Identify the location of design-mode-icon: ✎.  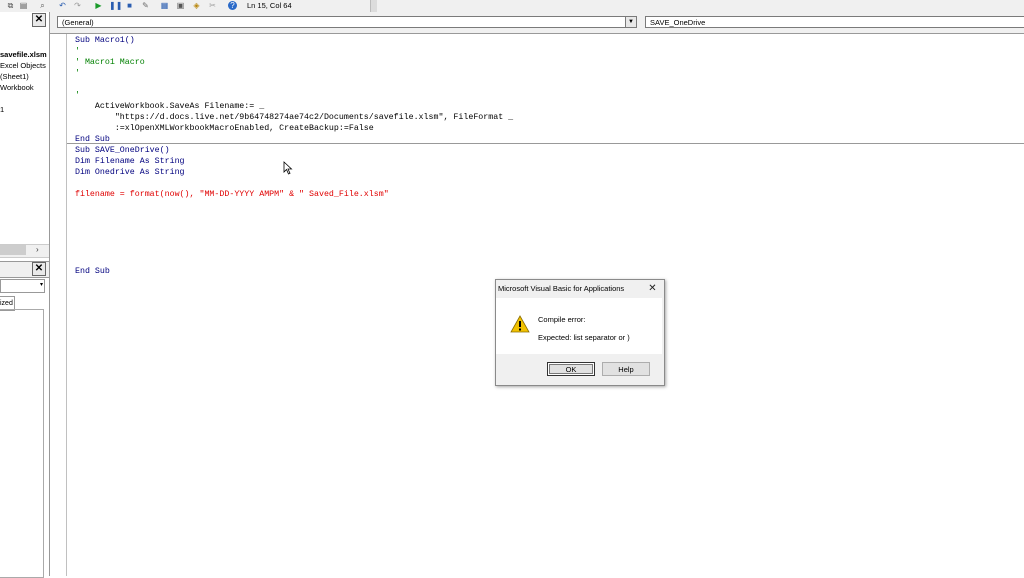
(145, 5).